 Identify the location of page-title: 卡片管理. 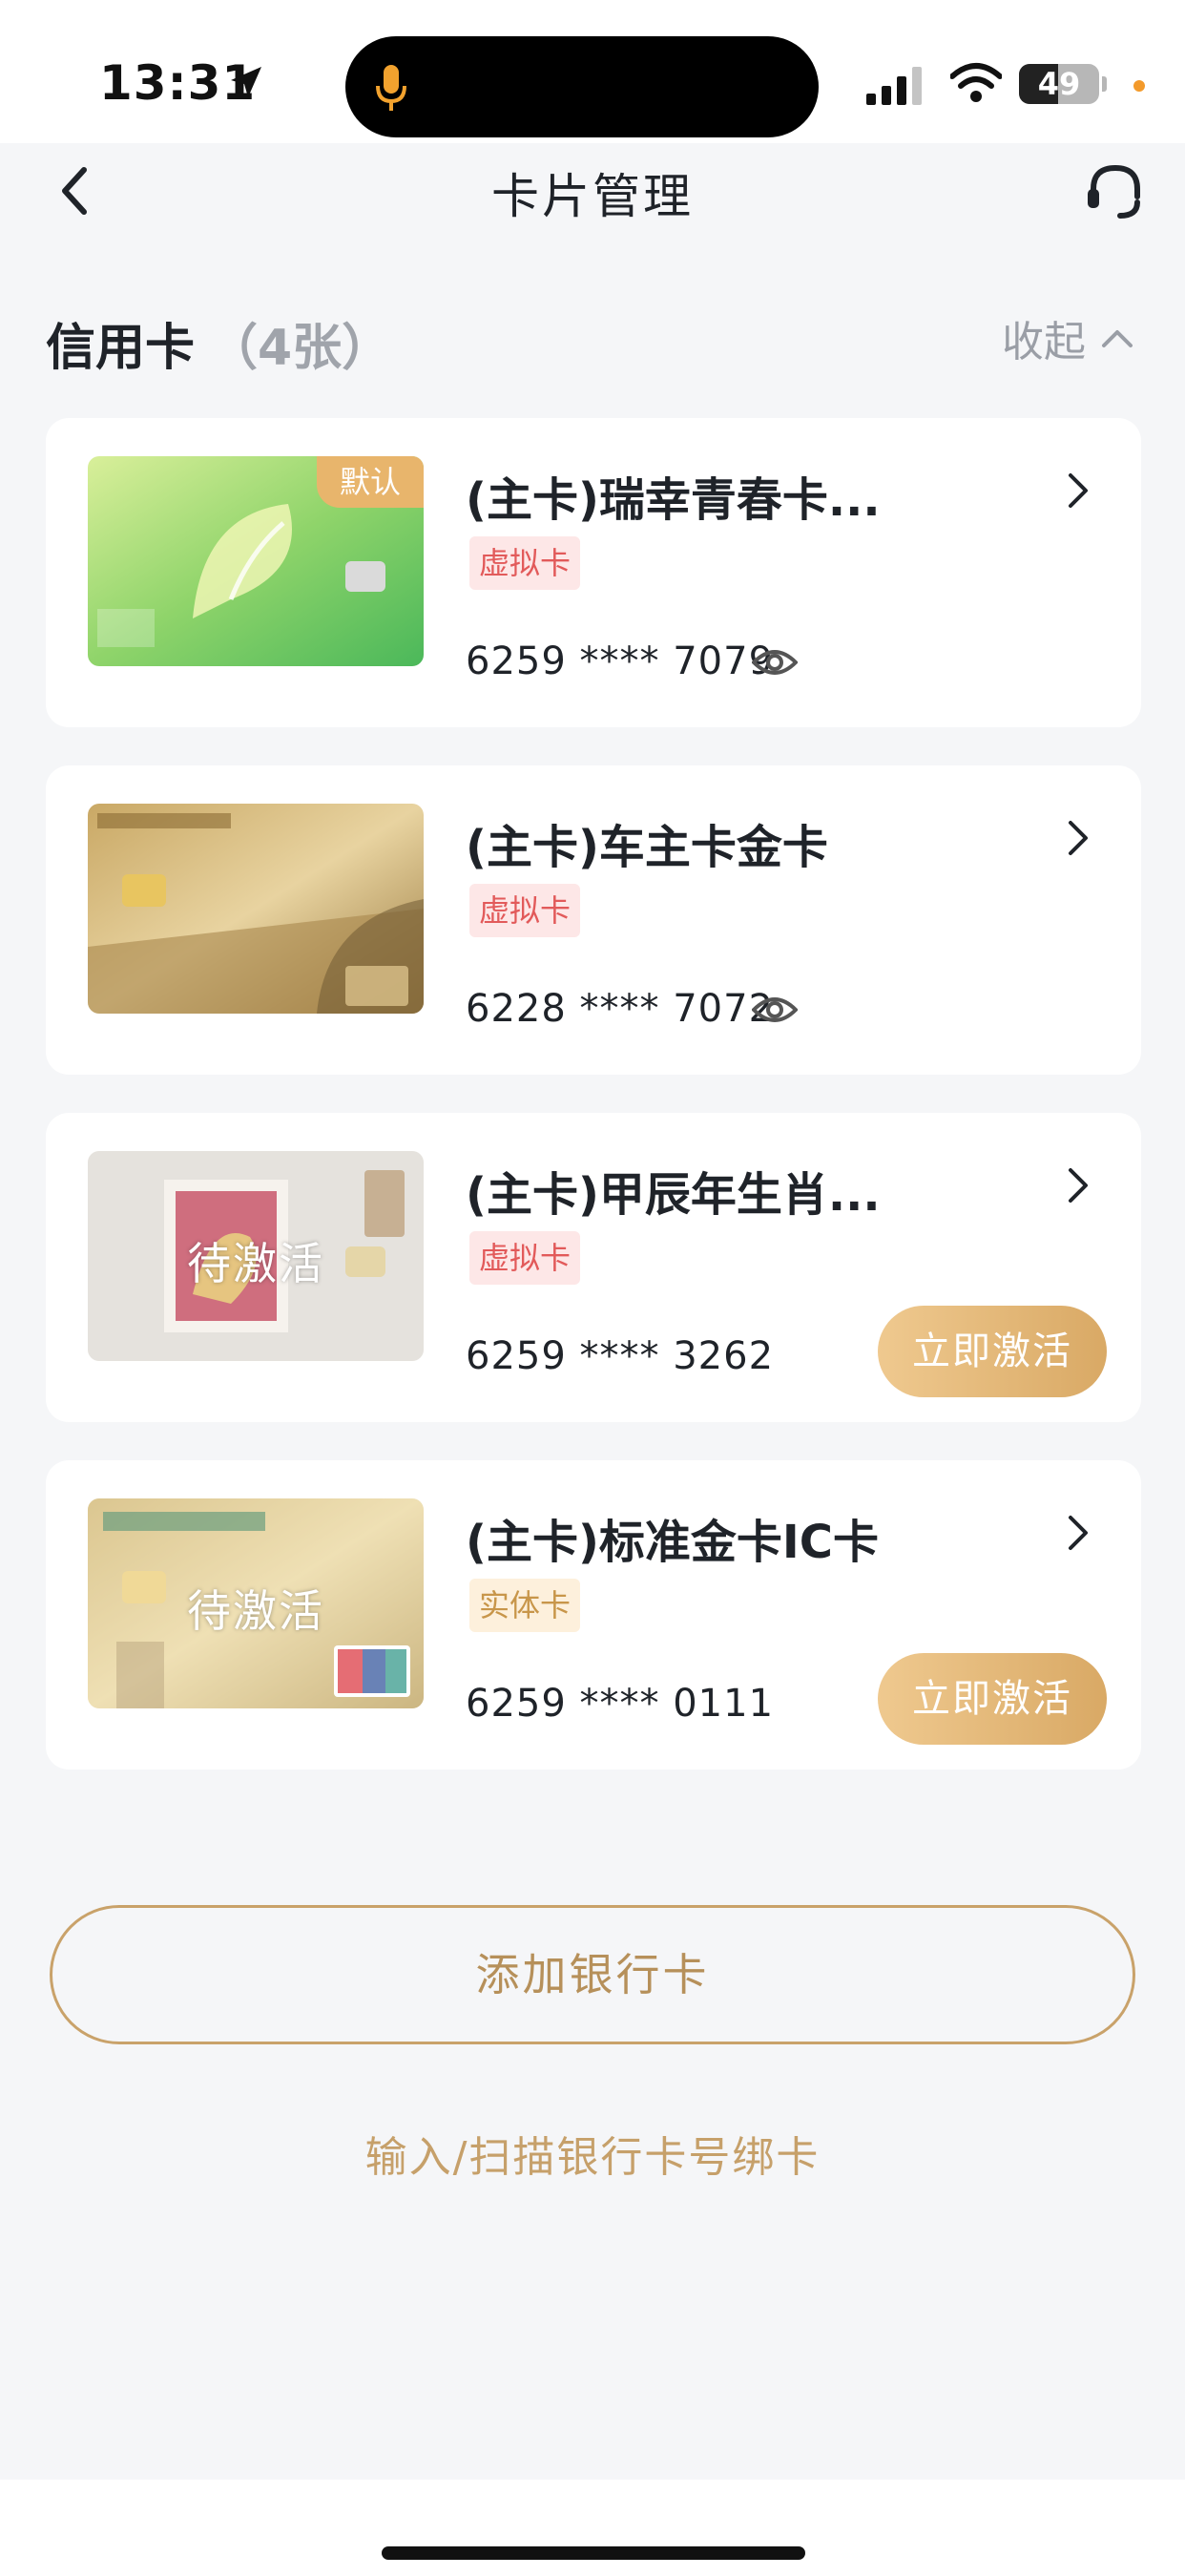
(592, 196).